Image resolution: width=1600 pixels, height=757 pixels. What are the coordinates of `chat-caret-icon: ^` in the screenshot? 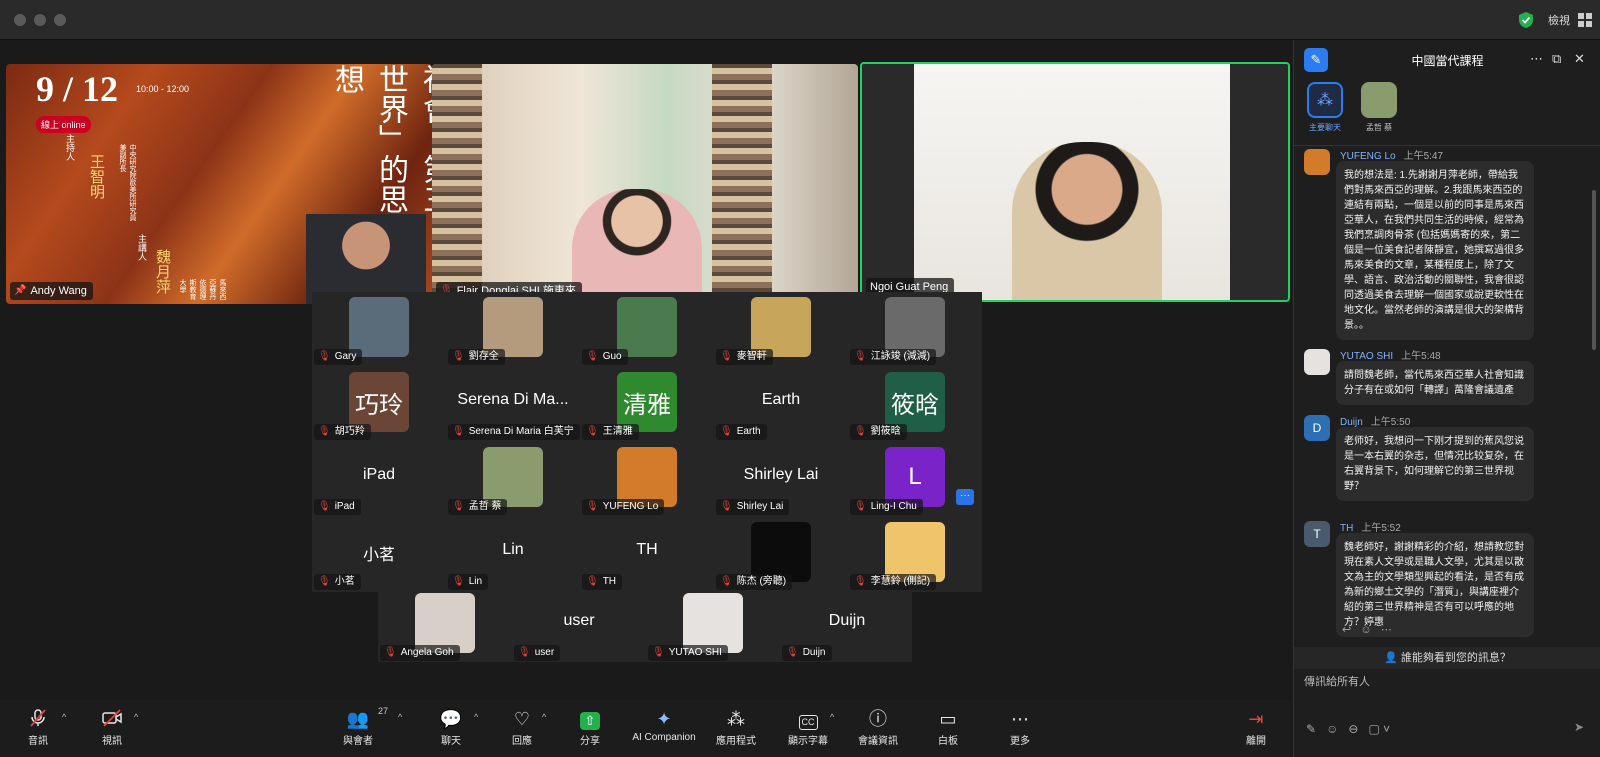 It's located at (476, 717).